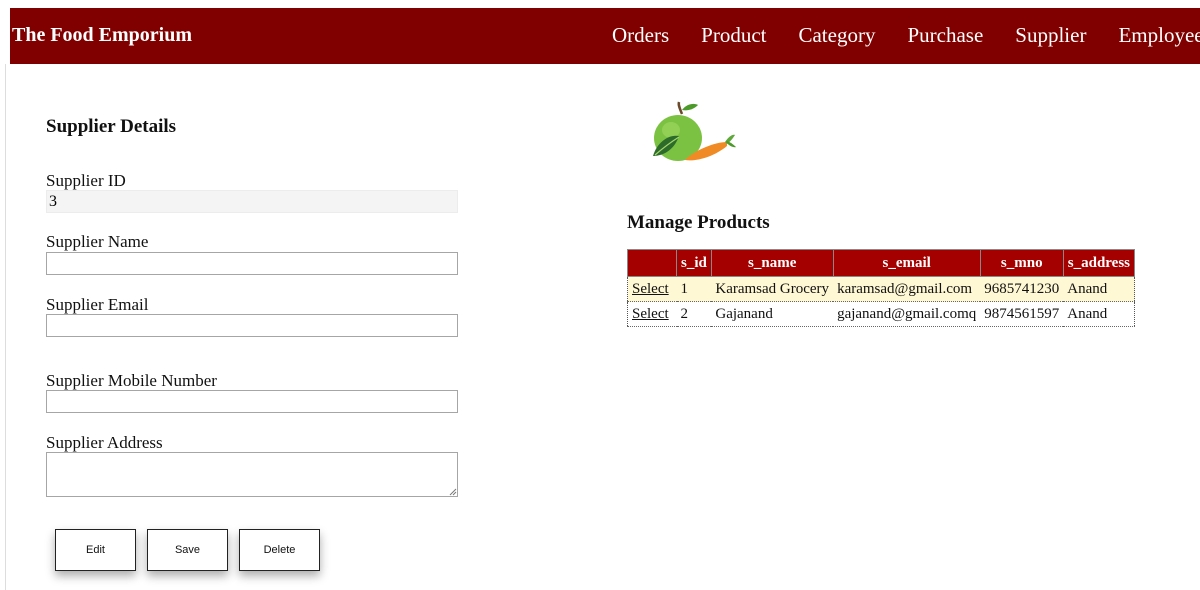 The width and height of the screenshot is (1200, 590). Describe the element at coordinates (102, 35) in the screenshot. I see `brand-title: The Food Emporium` at that location.